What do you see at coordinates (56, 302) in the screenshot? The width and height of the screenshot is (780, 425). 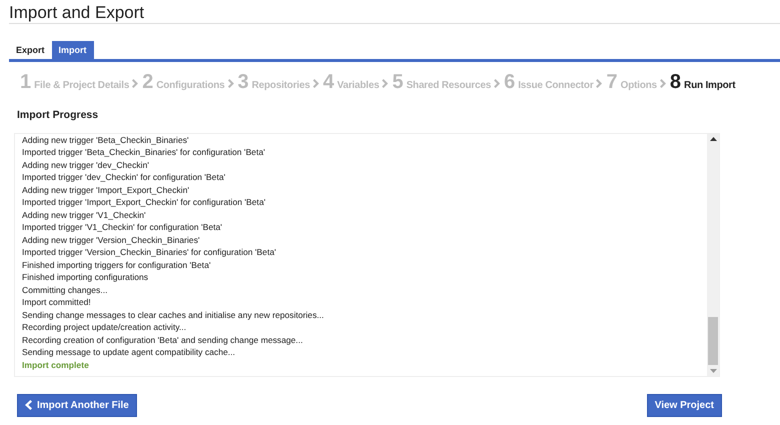 I see `log-line: Import committed!` at bounding box center [56, 302].